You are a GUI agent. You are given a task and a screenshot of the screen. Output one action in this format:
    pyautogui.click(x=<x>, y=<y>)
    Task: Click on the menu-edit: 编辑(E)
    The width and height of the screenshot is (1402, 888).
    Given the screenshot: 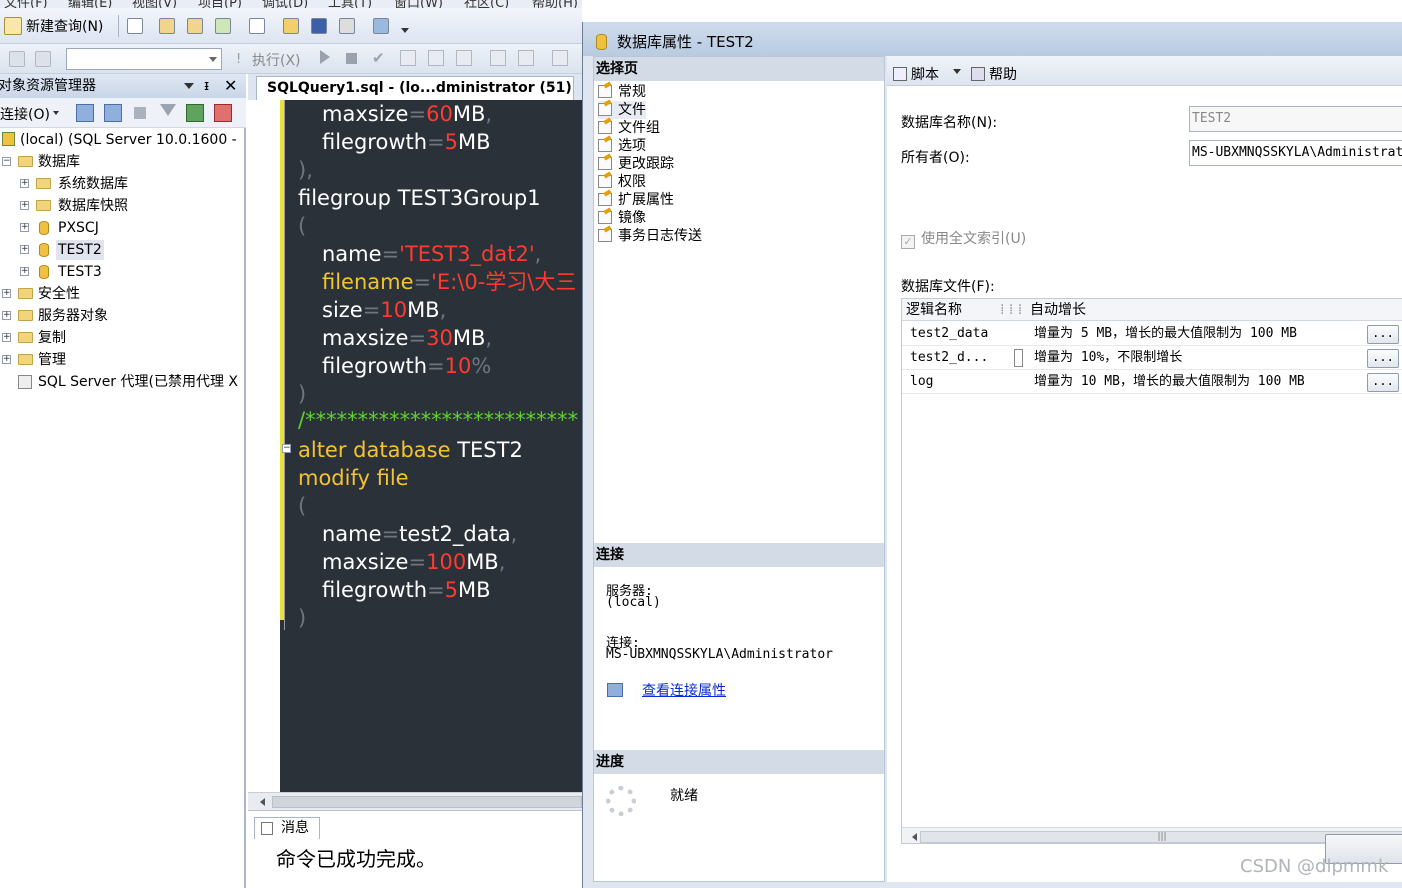 What is the action you would take?
    pyautogui.click(x=90, y=4)
    